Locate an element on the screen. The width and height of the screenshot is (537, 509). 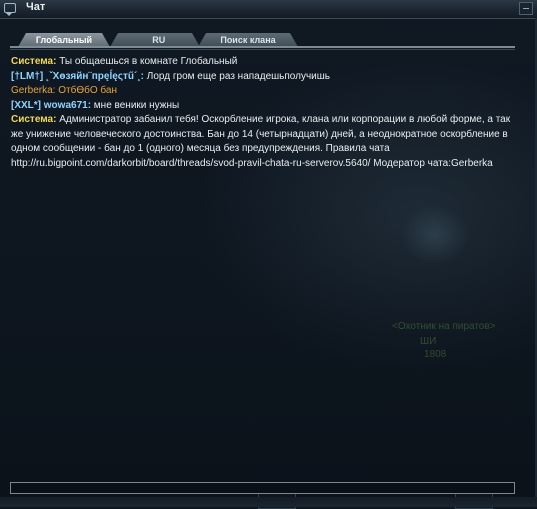
background-ship-level: 1808 is located at coordinates (435, 354).